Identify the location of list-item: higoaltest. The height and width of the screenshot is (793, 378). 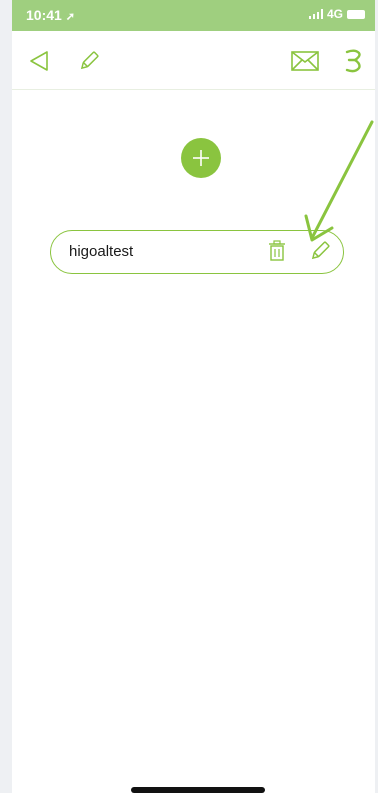
(197, 252).